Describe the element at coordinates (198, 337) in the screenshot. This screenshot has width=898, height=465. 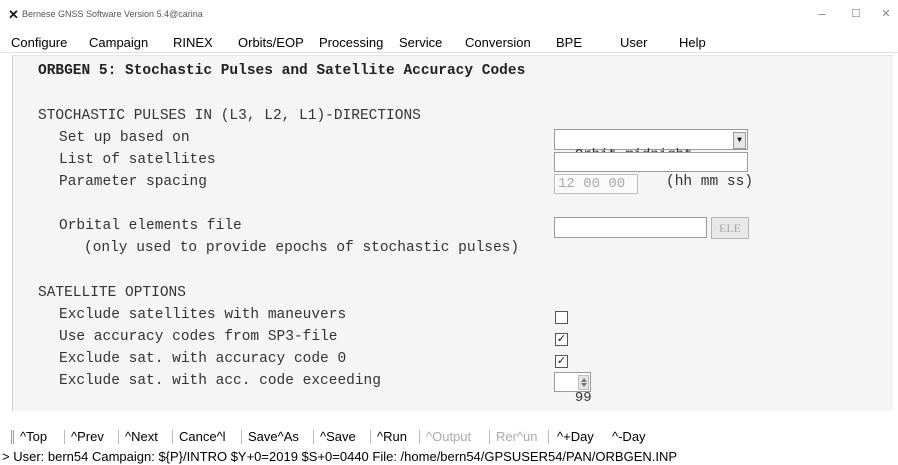
I see `use-accuracy-codes-label: Use accuracy codes from SP3-file` at that location.